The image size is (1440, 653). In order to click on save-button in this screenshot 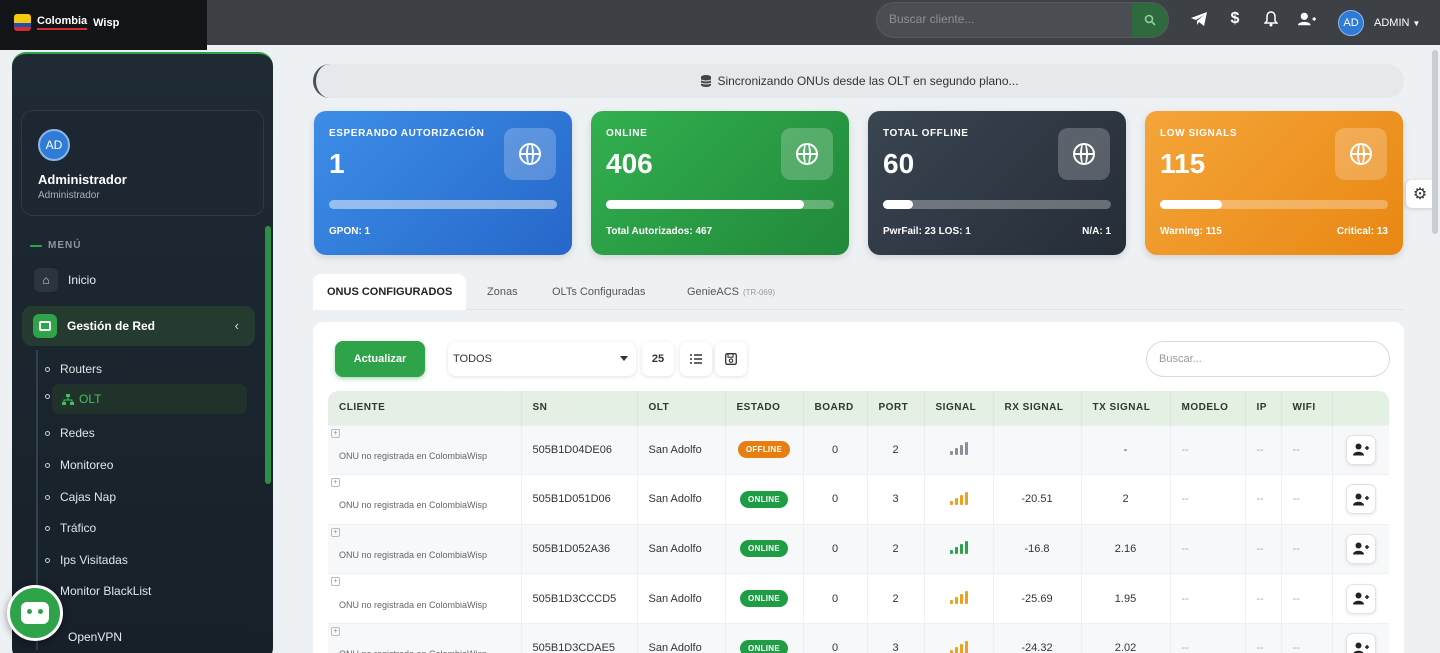, I will do `click(731, 359)`.